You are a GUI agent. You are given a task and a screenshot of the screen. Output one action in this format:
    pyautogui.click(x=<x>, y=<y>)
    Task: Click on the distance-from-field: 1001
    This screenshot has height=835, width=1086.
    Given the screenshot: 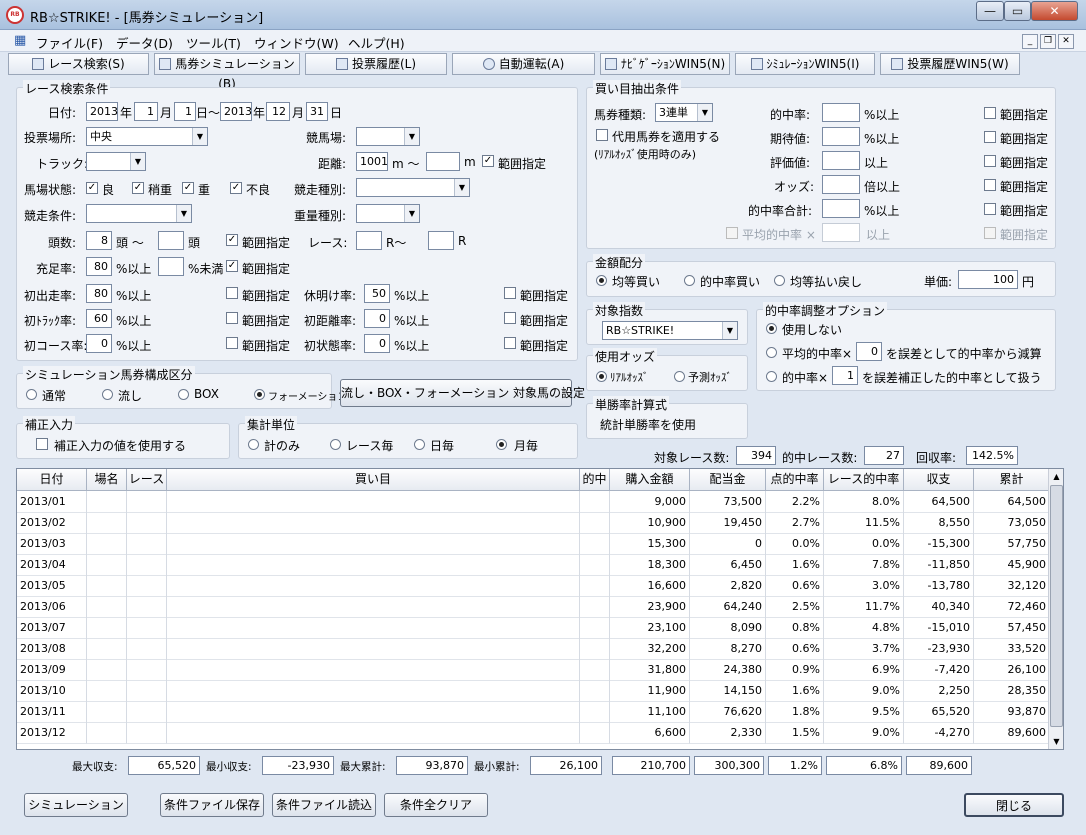 What is the action you would take?
    pyautogui.click(x=372, y=161)
    